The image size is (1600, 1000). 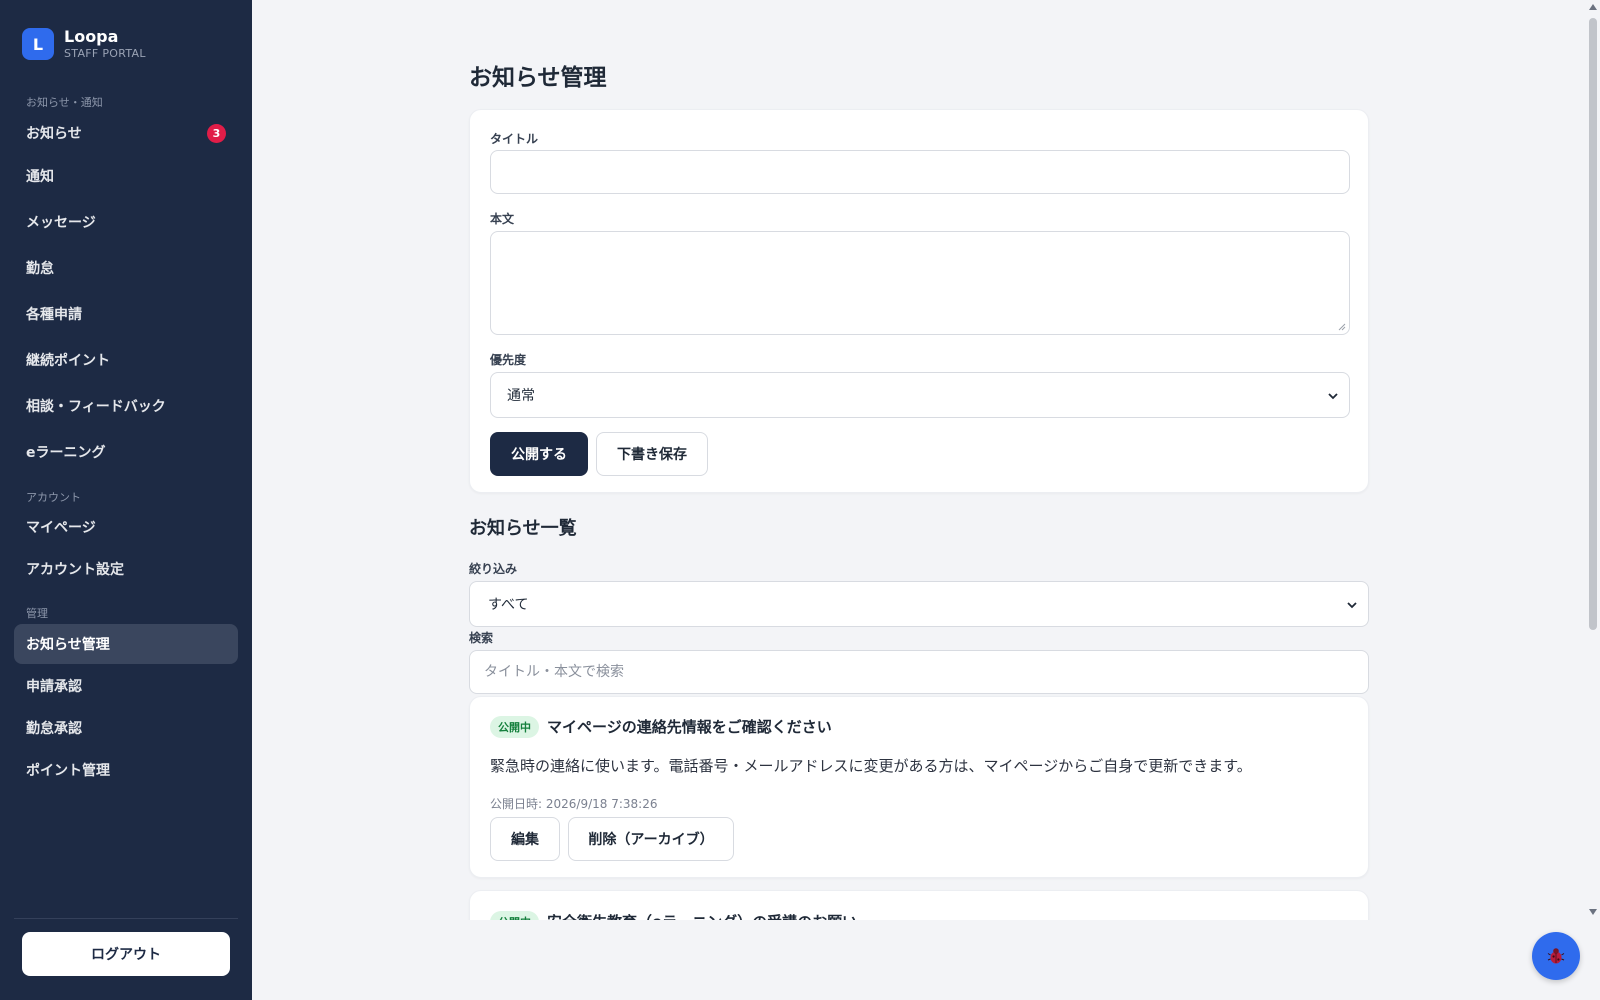 What do you see at coordinates (105, 53) in the screenshot?
I see `brand-subtitle: STAFF PORTAL` at bounding box center [105, 53].